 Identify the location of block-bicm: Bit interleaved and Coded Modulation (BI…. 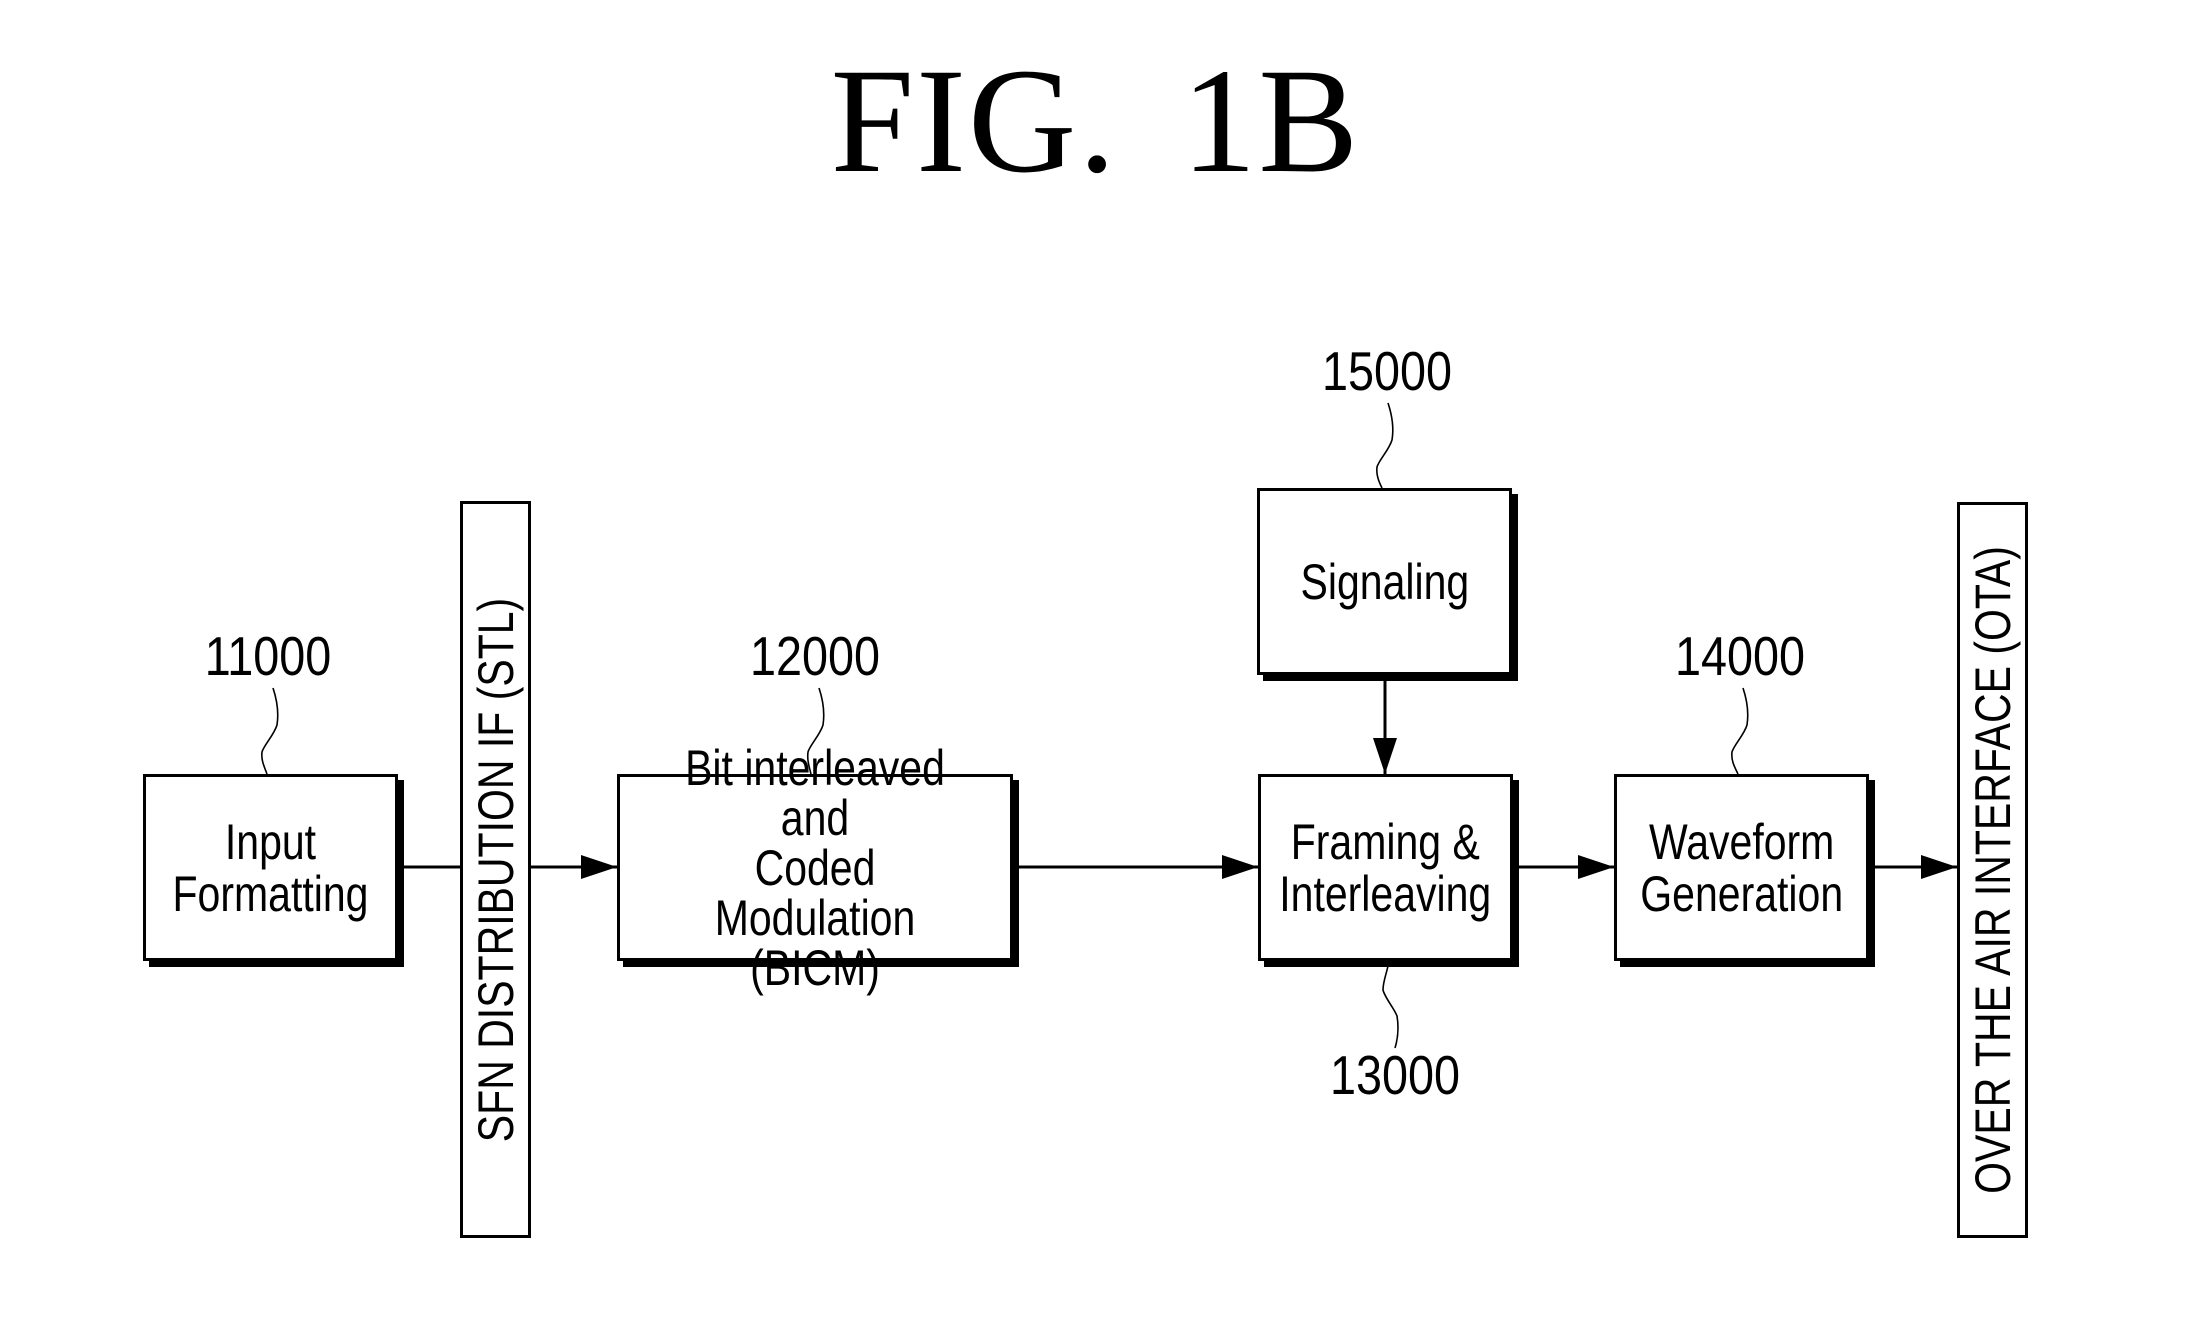
(815, 868).